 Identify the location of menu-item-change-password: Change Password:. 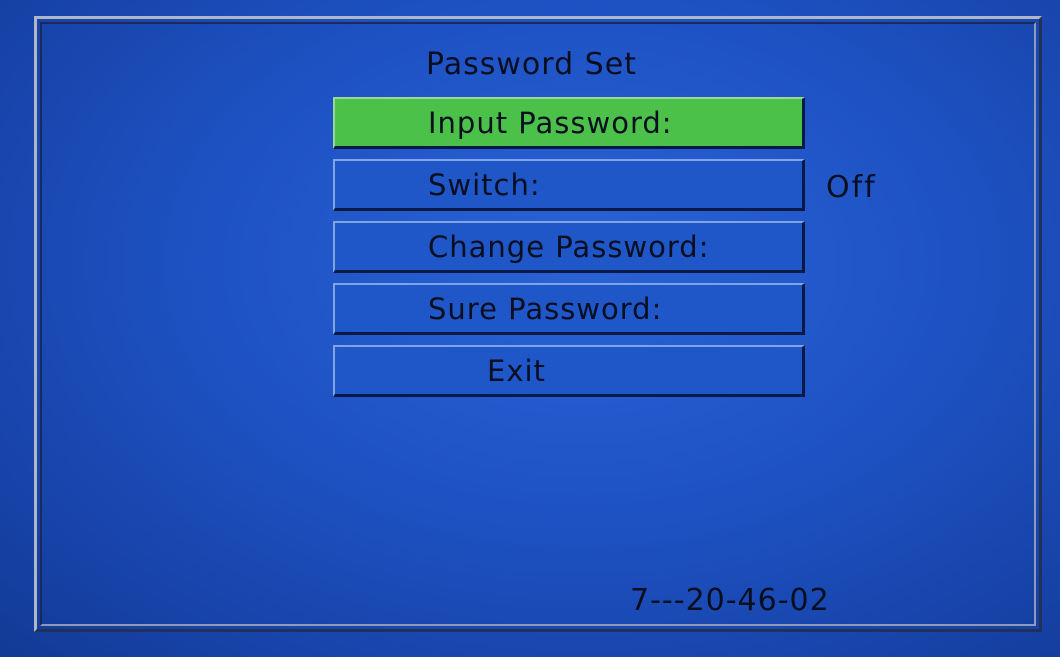
(569, 247).